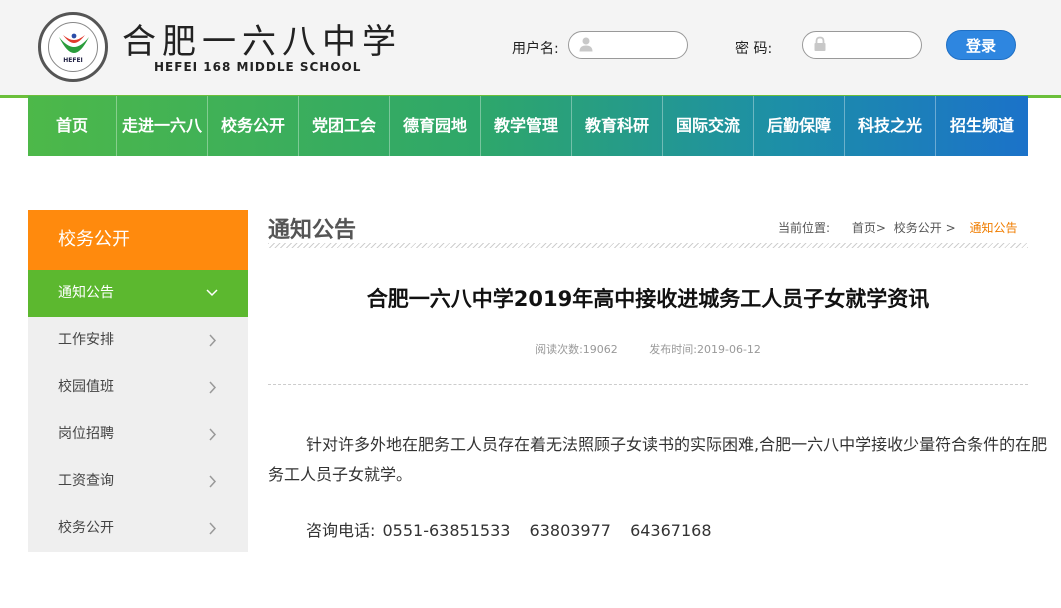 This screenshot has height=608, width=1061. Describe the element at coordinates (586, 44) in the screenshot. I see `user-icon` at that location.